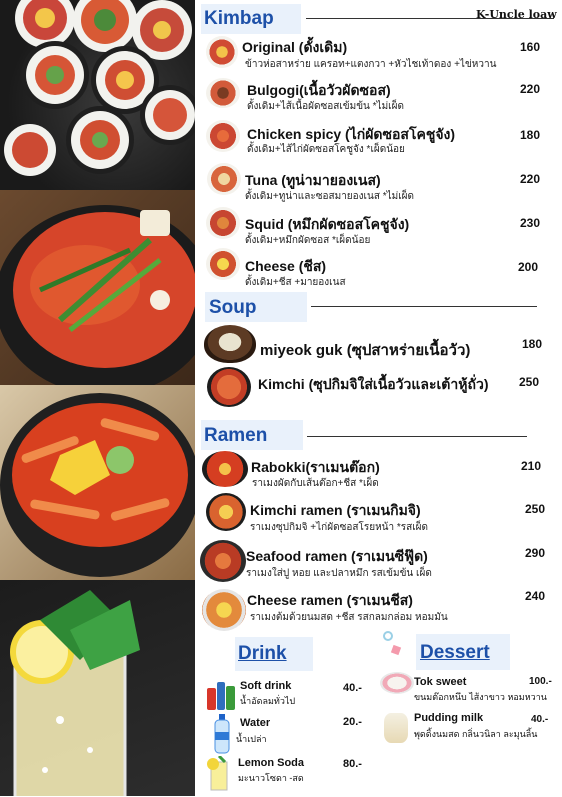  I want to click on kimbap-item-price: 230, so click(530, 223).